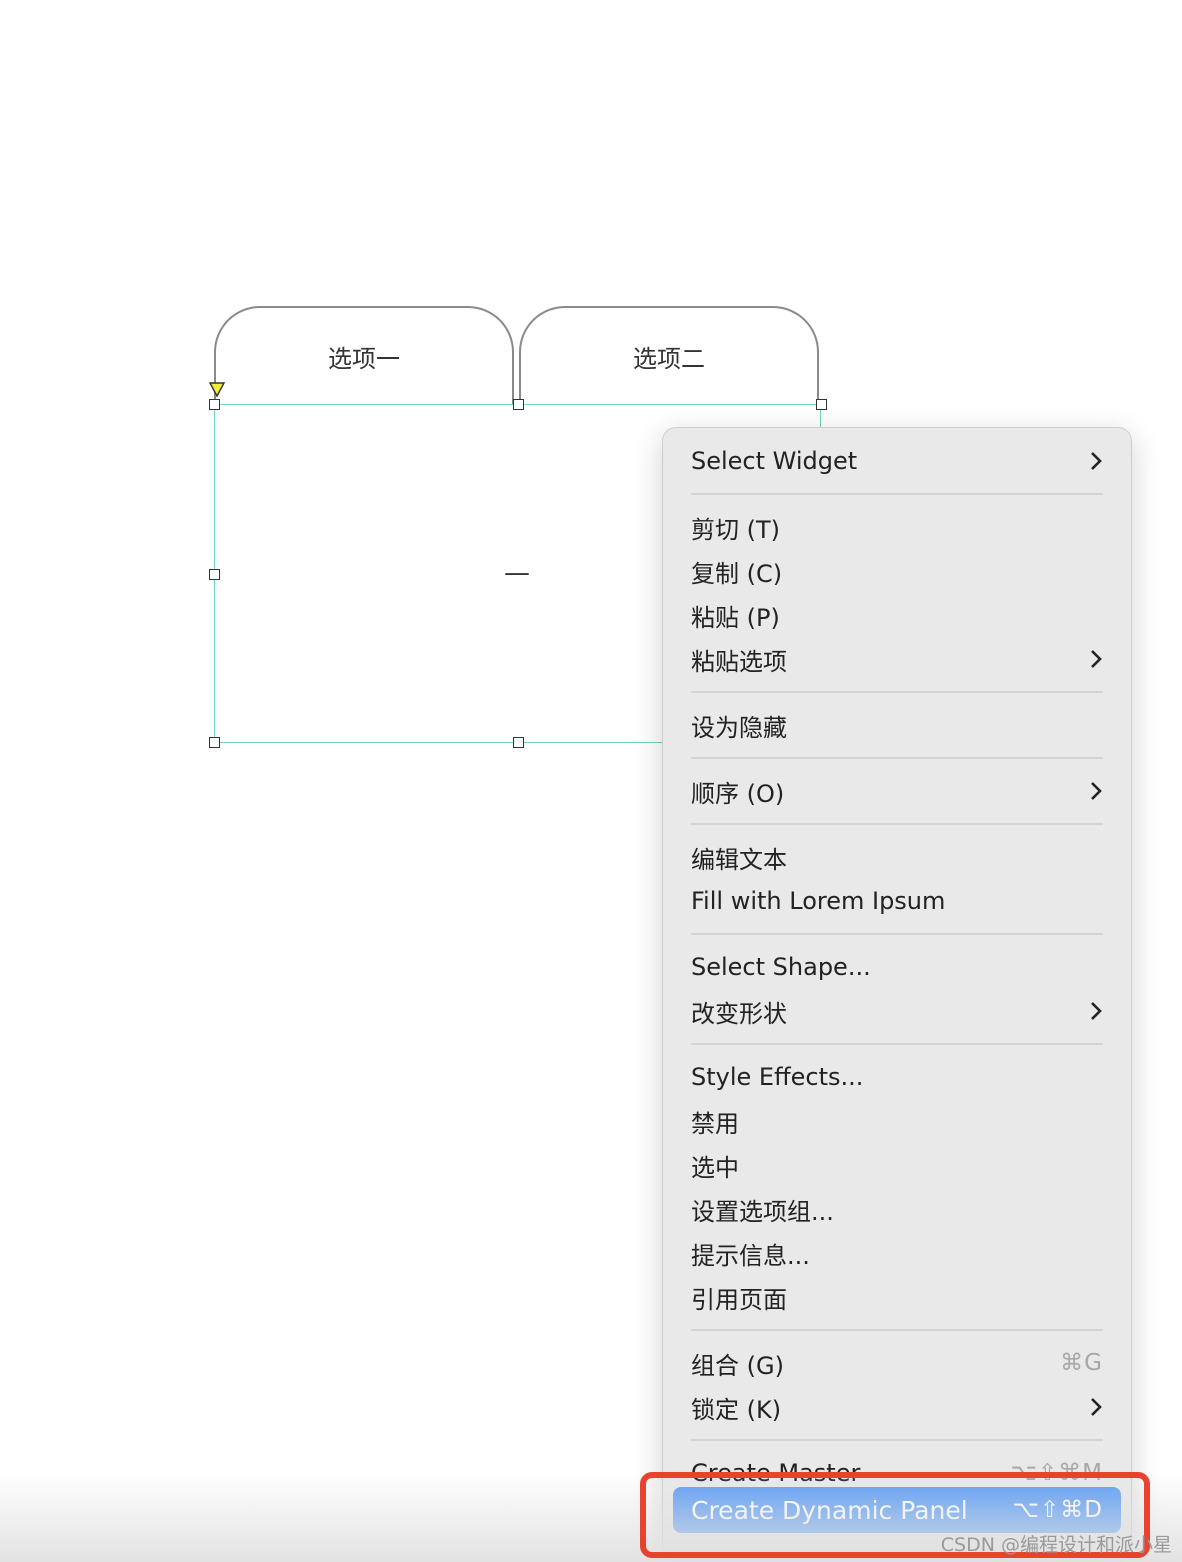 The image size is (1182, 1562). What do you see at coordinates (737, 1365) in the screenshot?
I see `menu-item-label: 组合 (G)` at bounding box center [737, 1365].